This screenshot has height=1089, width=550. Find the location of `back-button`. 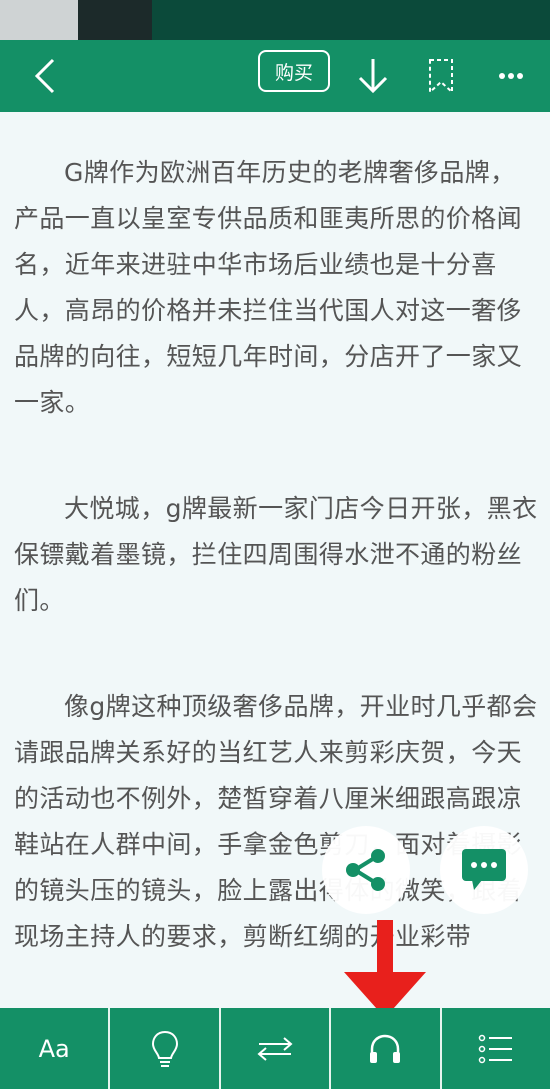

back-button is located at coordinates (45, 76).